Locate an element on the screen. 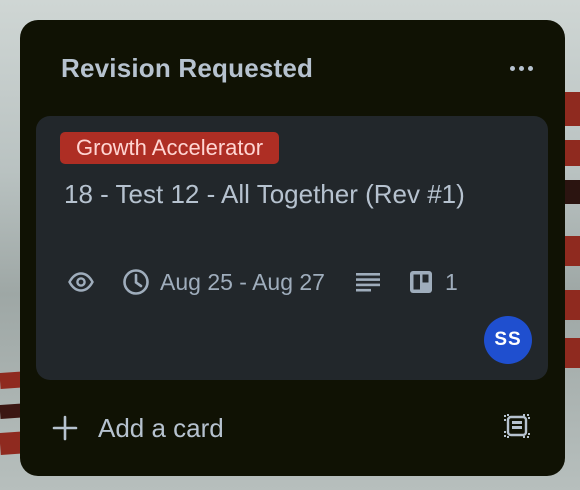 This screenshot has width=580, height=490. checklist-board-icon is located at coordinates (427, 282).